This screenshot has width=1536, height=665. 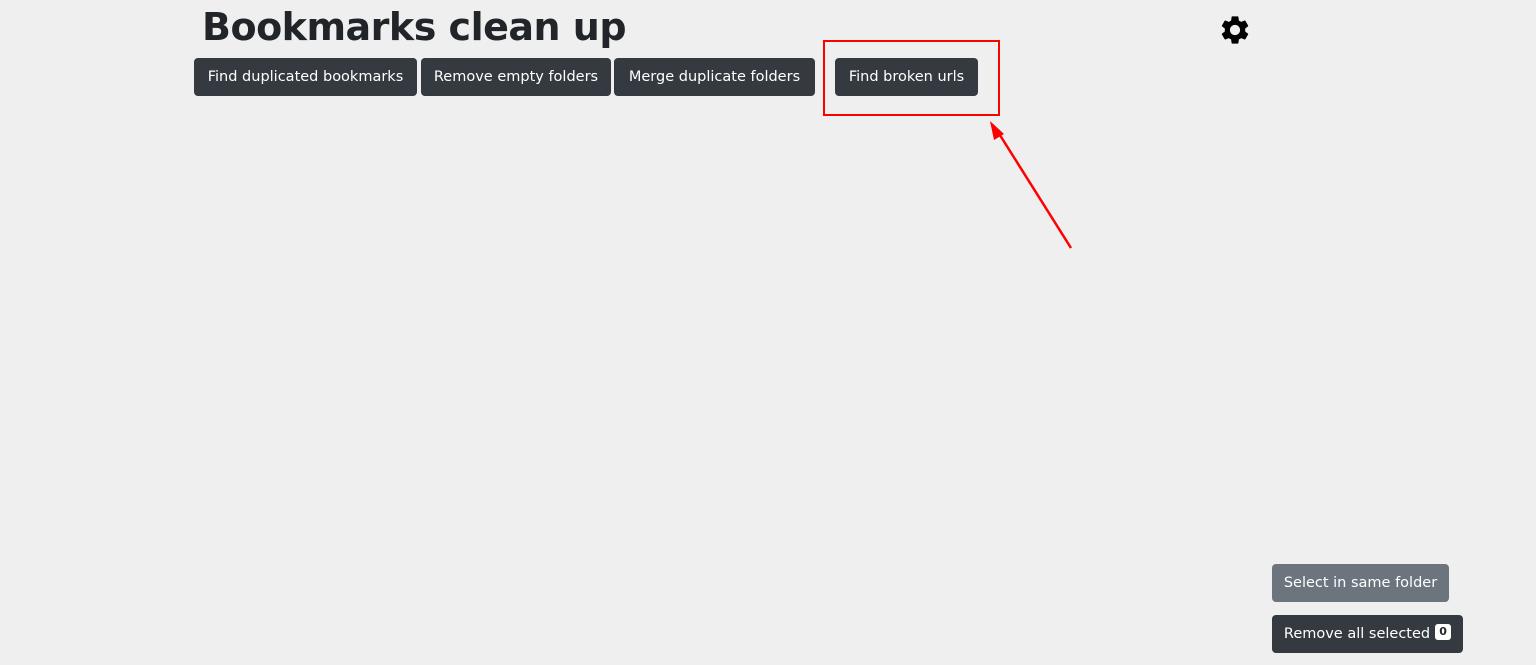 I want to click on select-in-same-folder-button: Select in same folder, so click(x=1360, y=583).